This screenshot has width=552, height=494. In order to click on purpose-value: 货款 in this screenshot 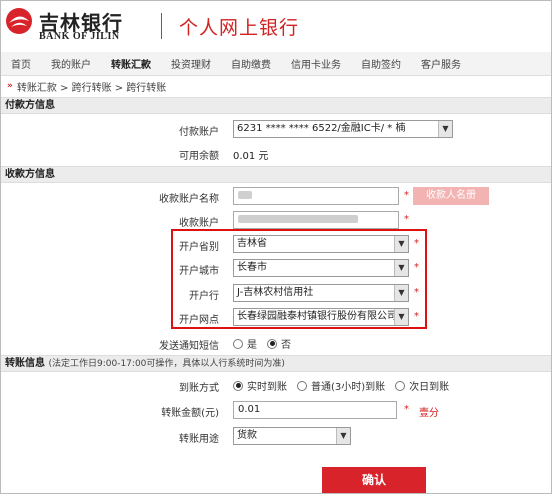, I will do `click(247, 435)`.